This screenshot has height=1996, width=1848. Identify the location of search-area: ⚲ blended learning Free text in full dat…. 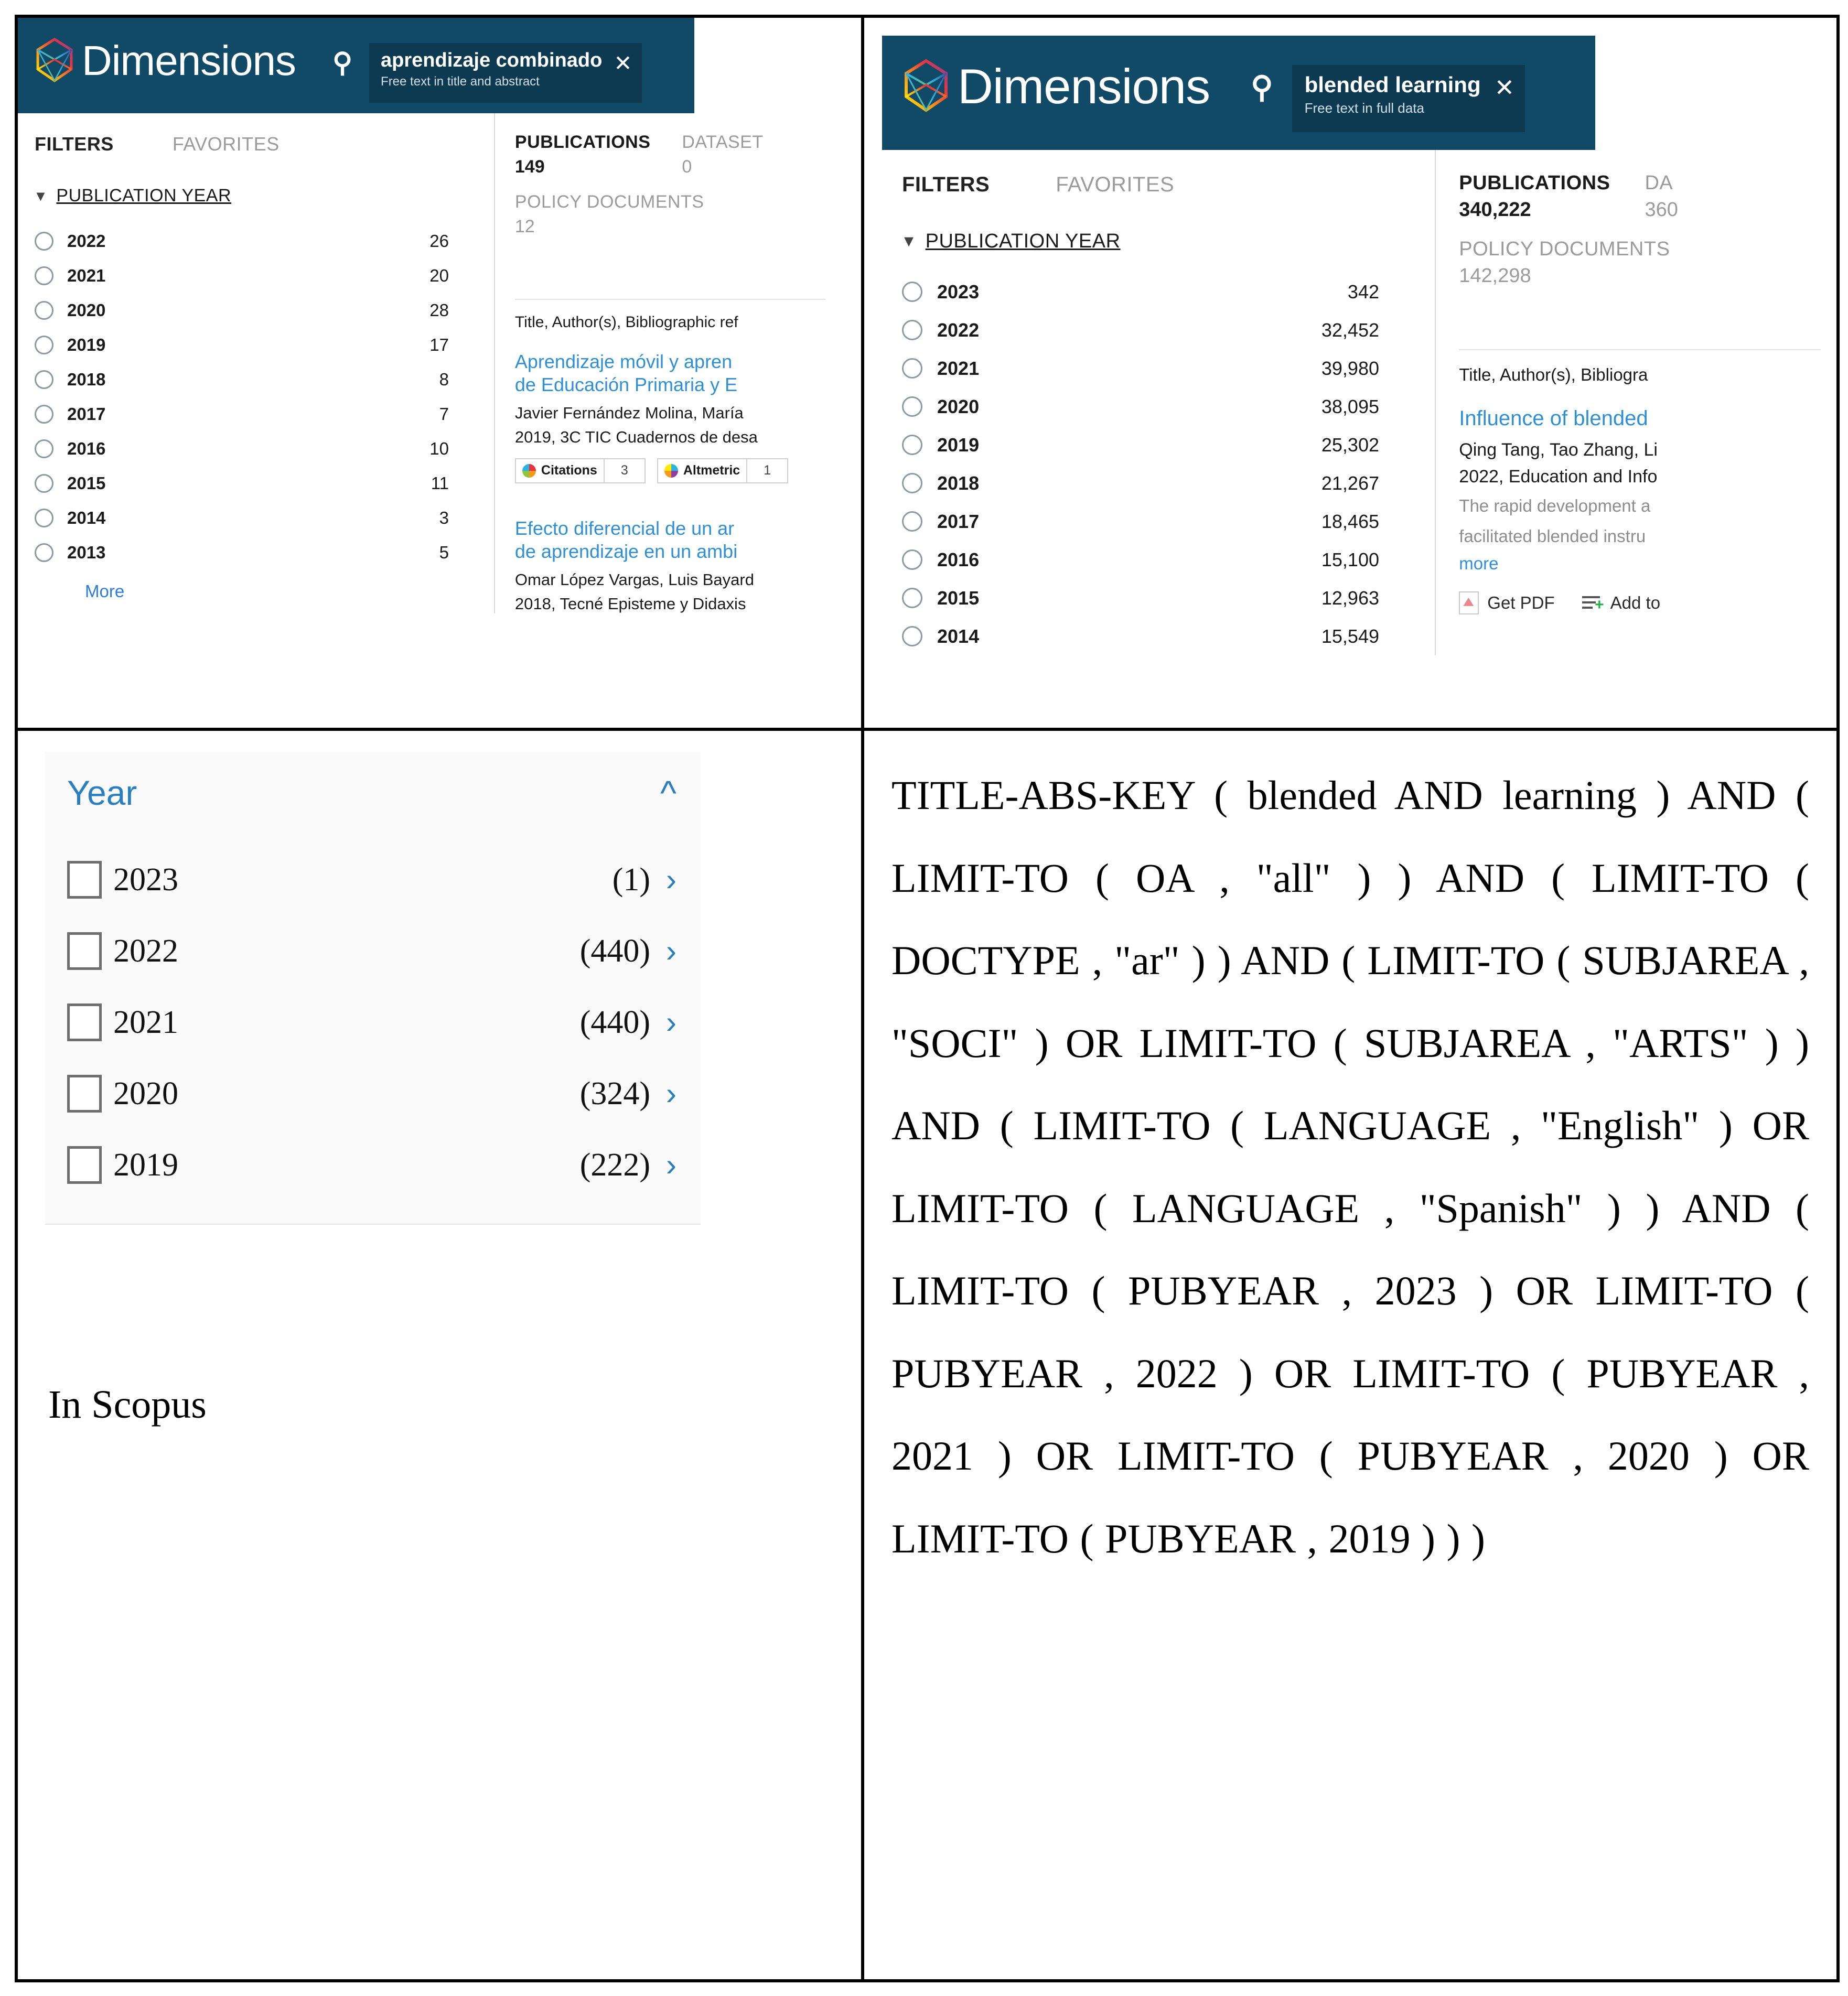
(1388, 85).